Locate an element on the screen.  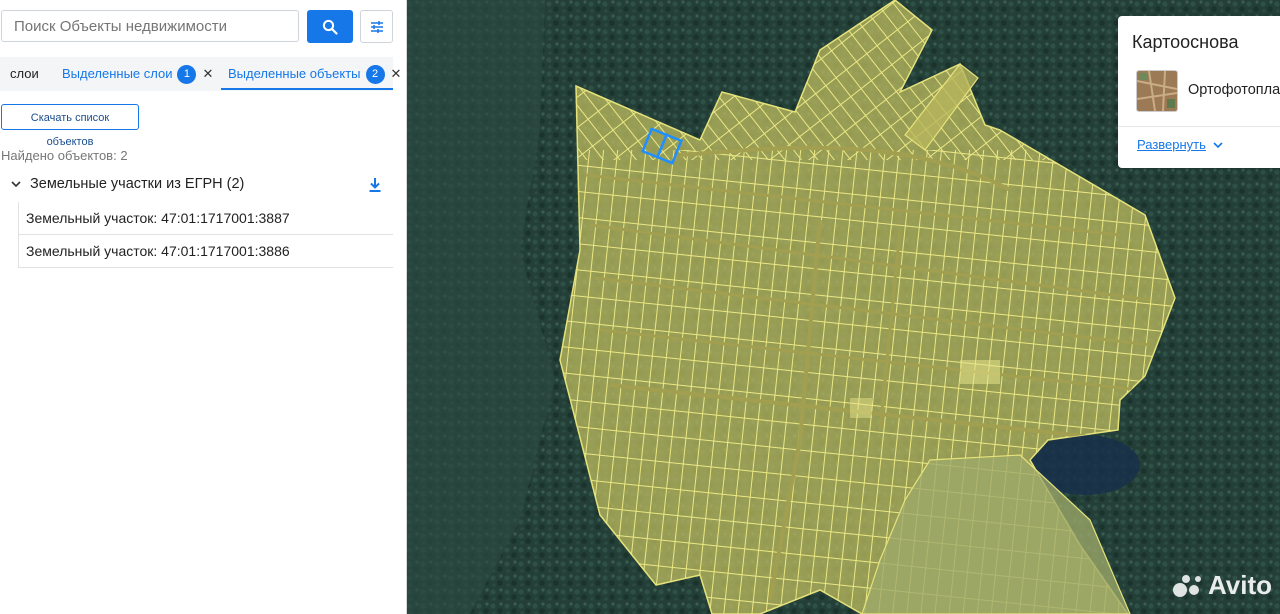
selected-objects-count-badge: 2 is located at coordinates (375, 74).